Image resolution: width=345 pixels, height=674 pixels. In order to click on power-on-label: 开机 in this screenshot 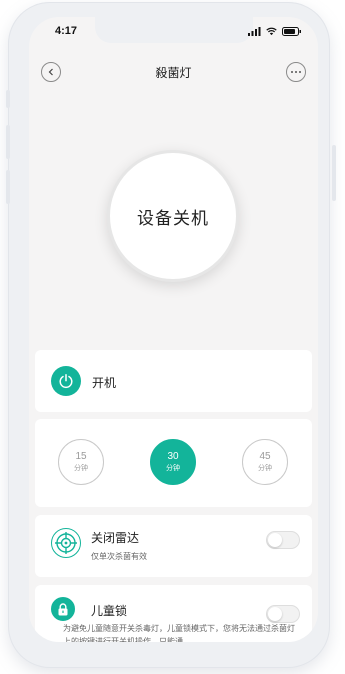, I will do `click(104, 383)`.